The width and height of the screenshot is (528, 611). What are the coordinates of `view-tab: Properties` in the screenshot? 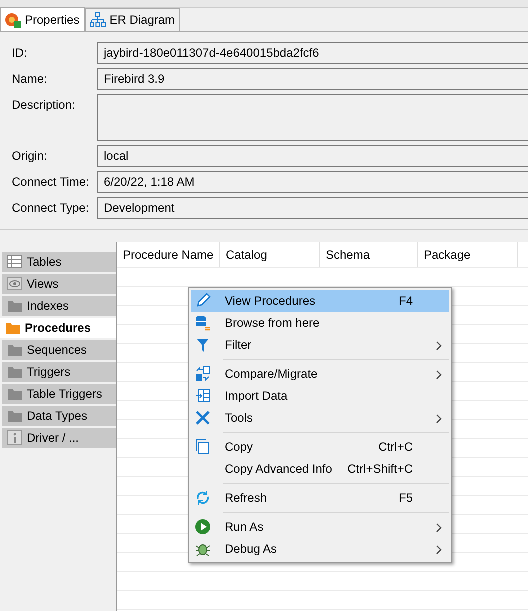 It's located at (42, 19).